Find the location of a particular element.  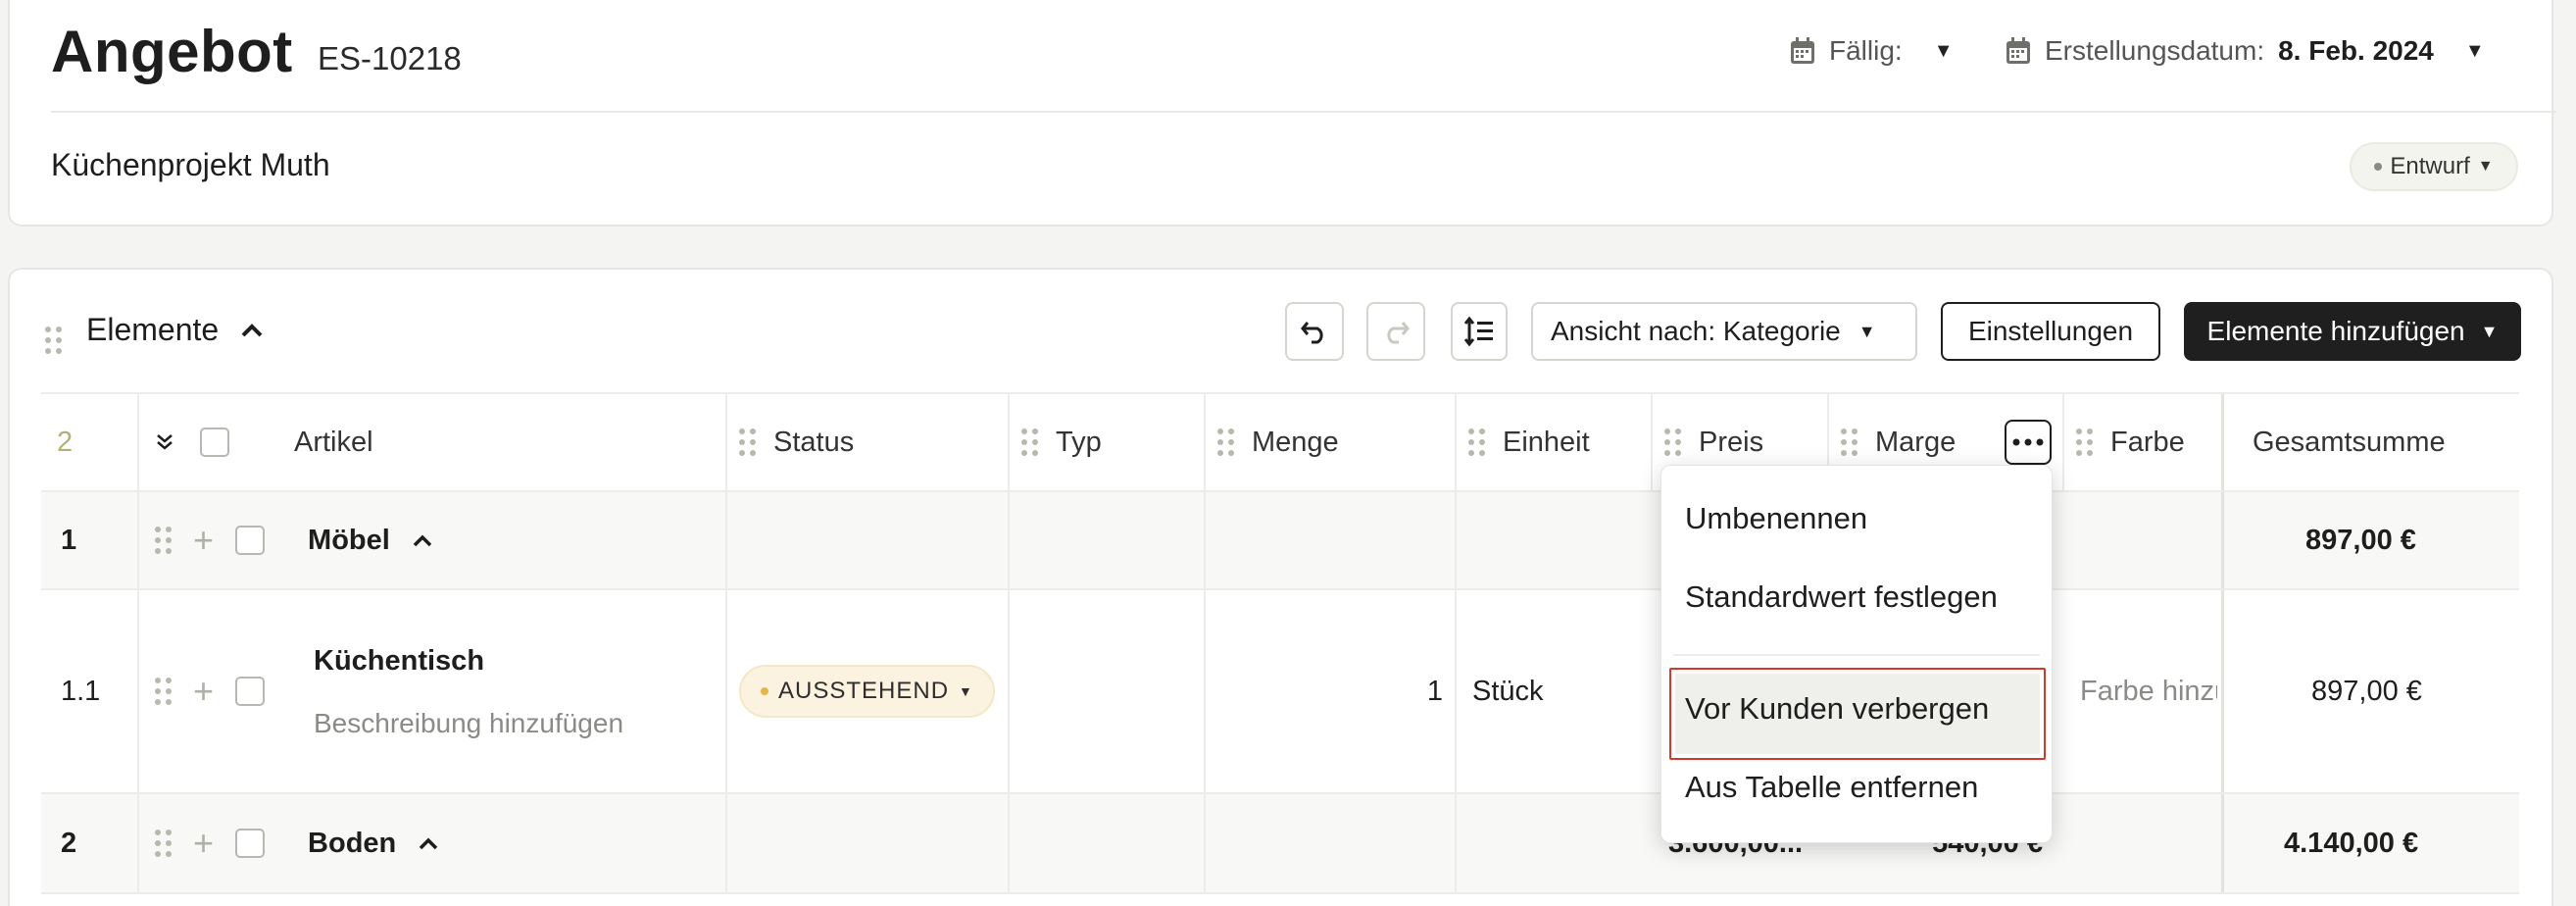

more-horizontal-icon is located at coordinates (2028, 442).